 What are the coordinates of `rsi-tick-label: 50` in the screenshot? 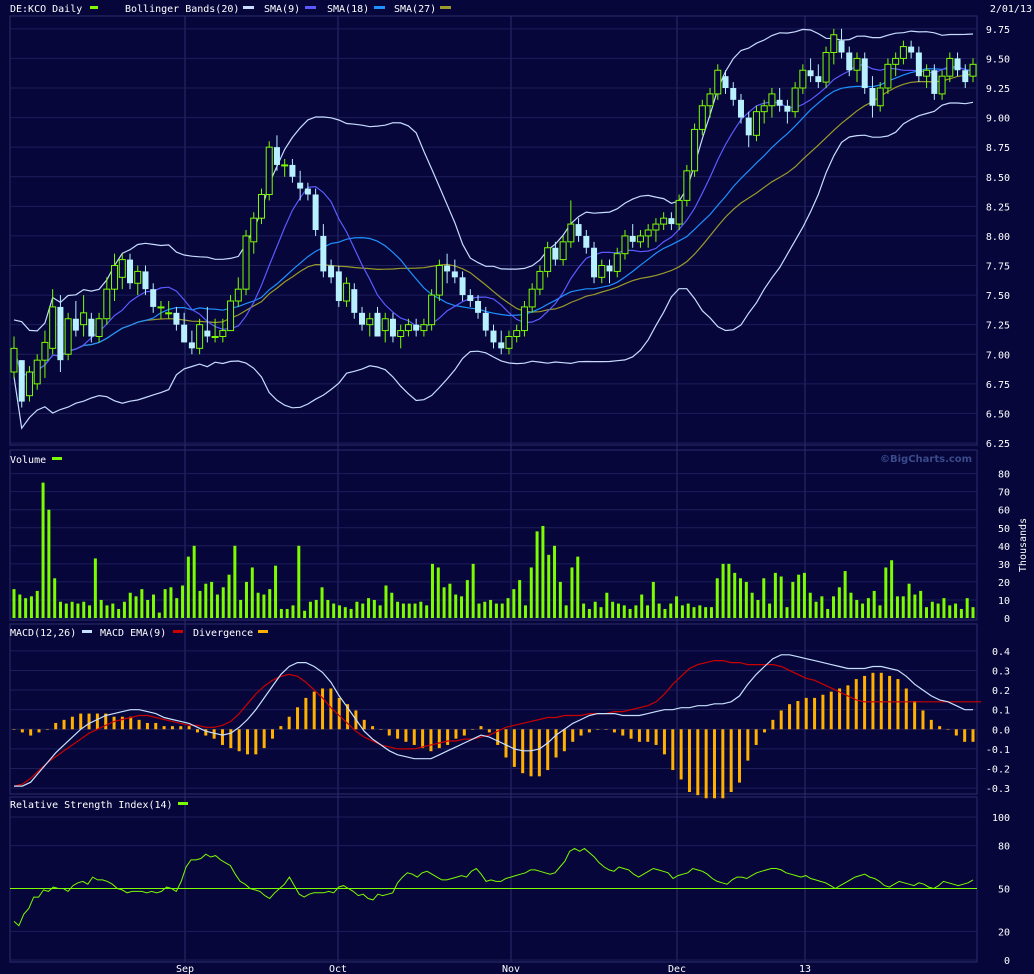 It's located at (1004, 890).